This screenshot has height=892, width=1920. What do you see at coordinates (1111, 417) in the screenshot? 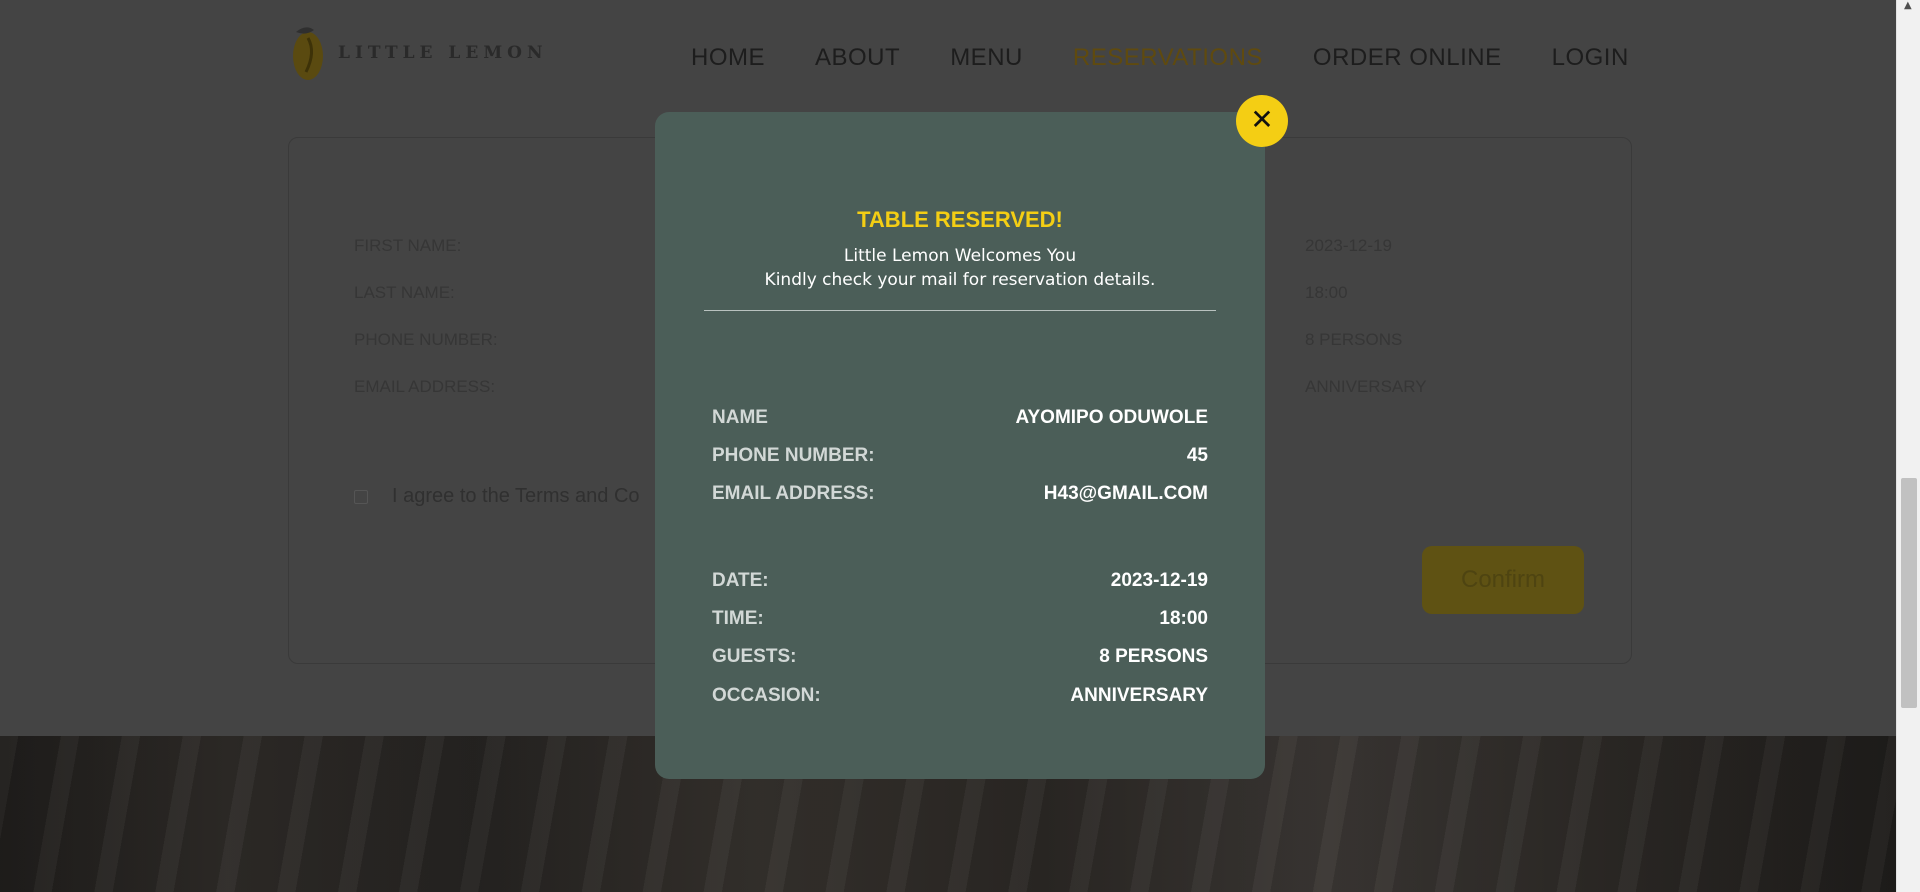
I see `detail-value: AYOMIPO ODUWOLE` at bounding box center [1111, 417].